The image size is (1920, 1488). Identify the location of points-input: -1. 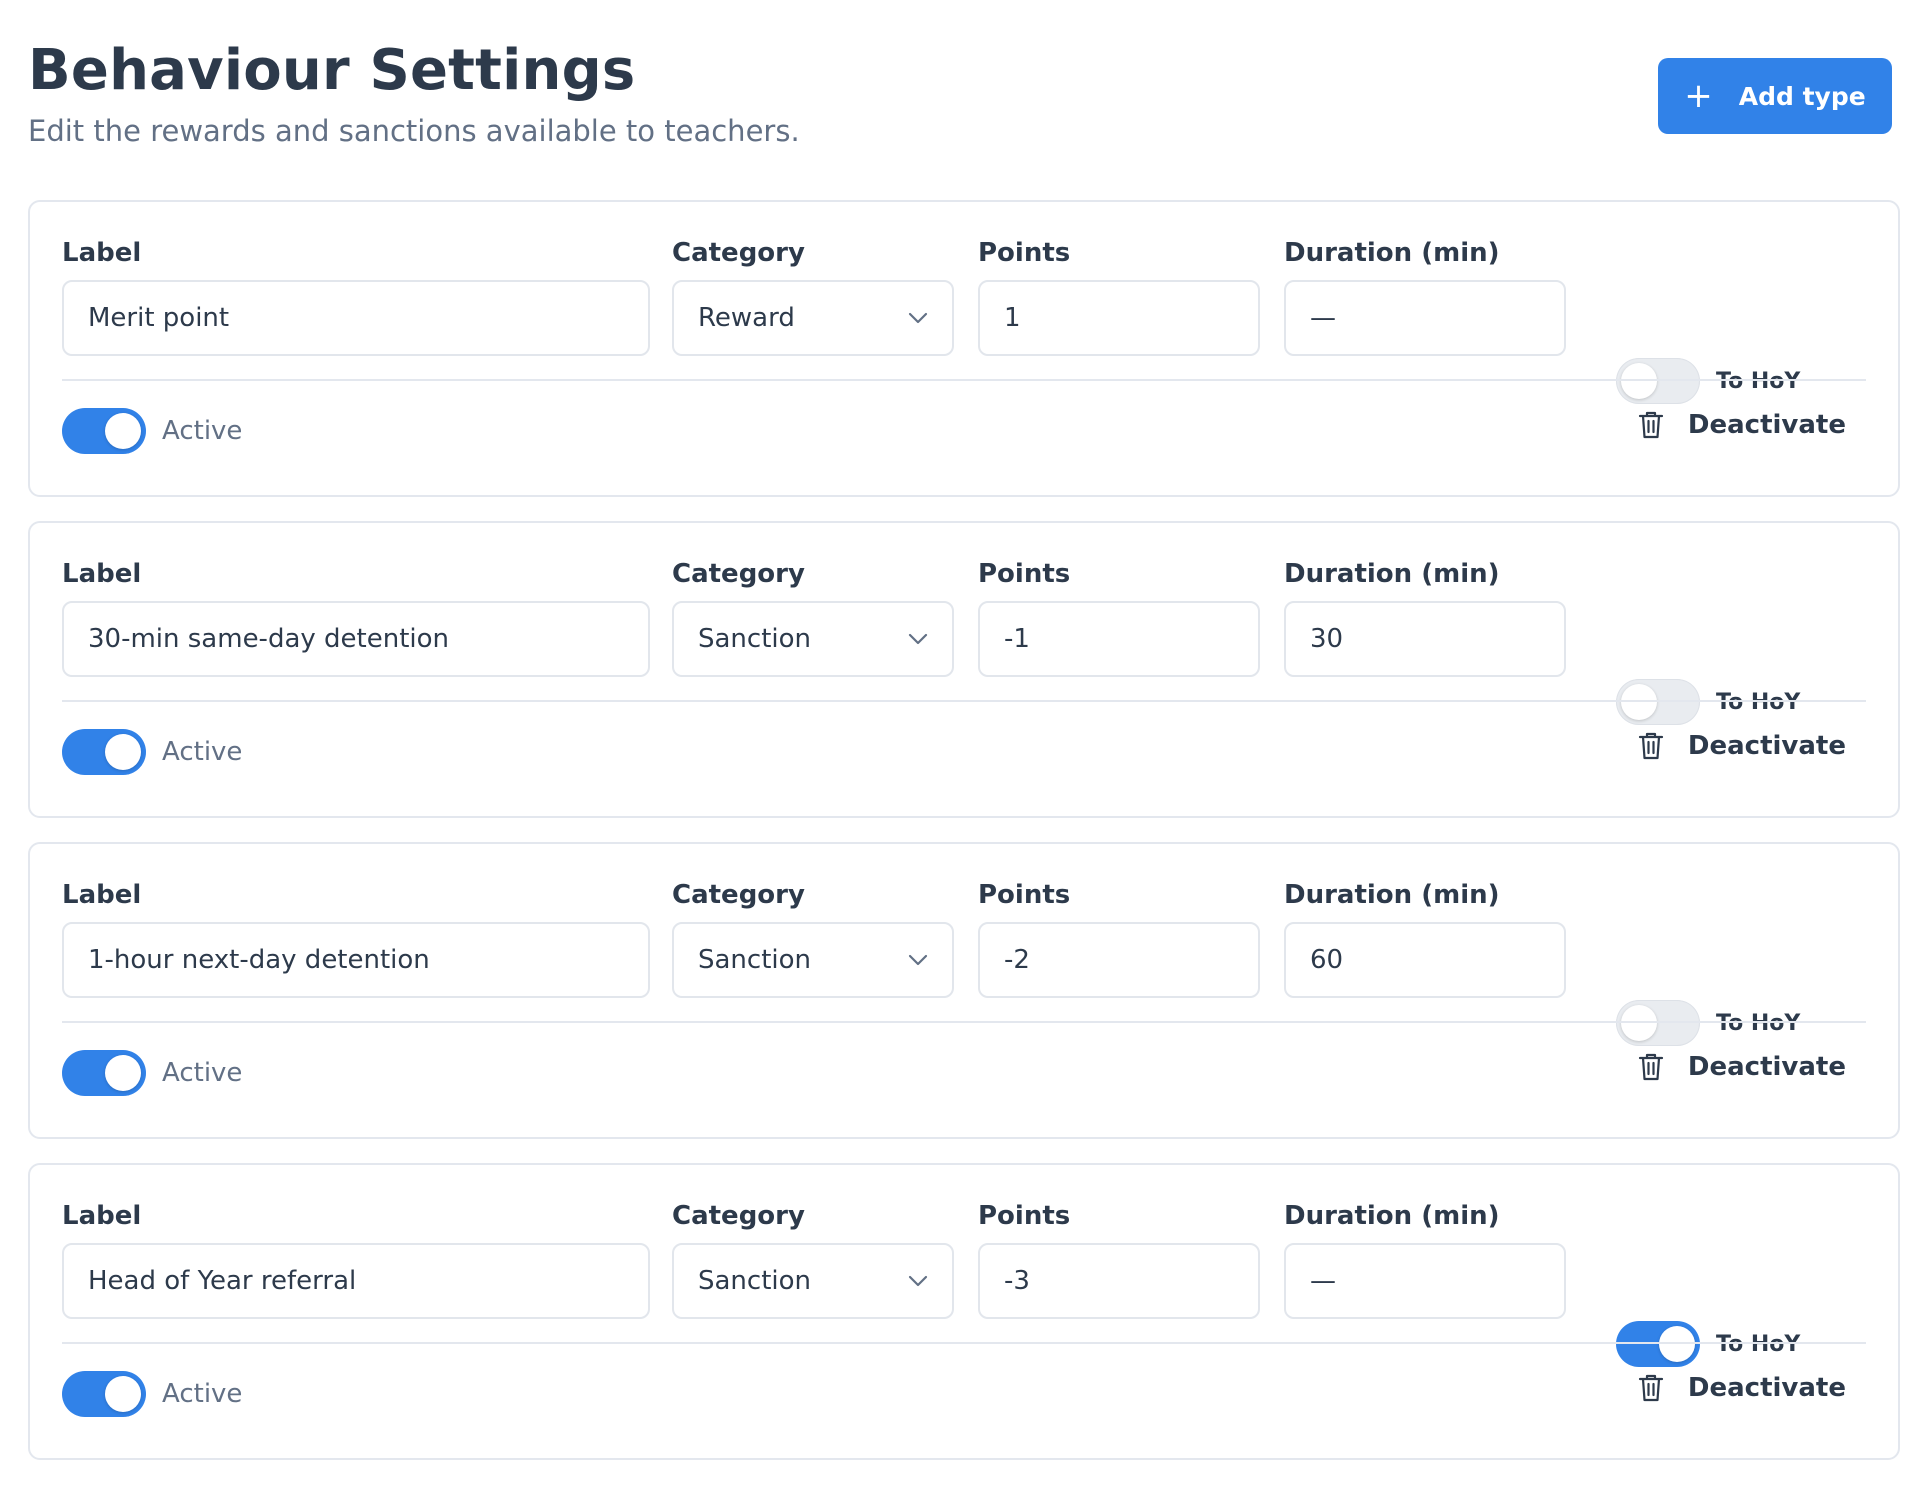
(1119, 639).